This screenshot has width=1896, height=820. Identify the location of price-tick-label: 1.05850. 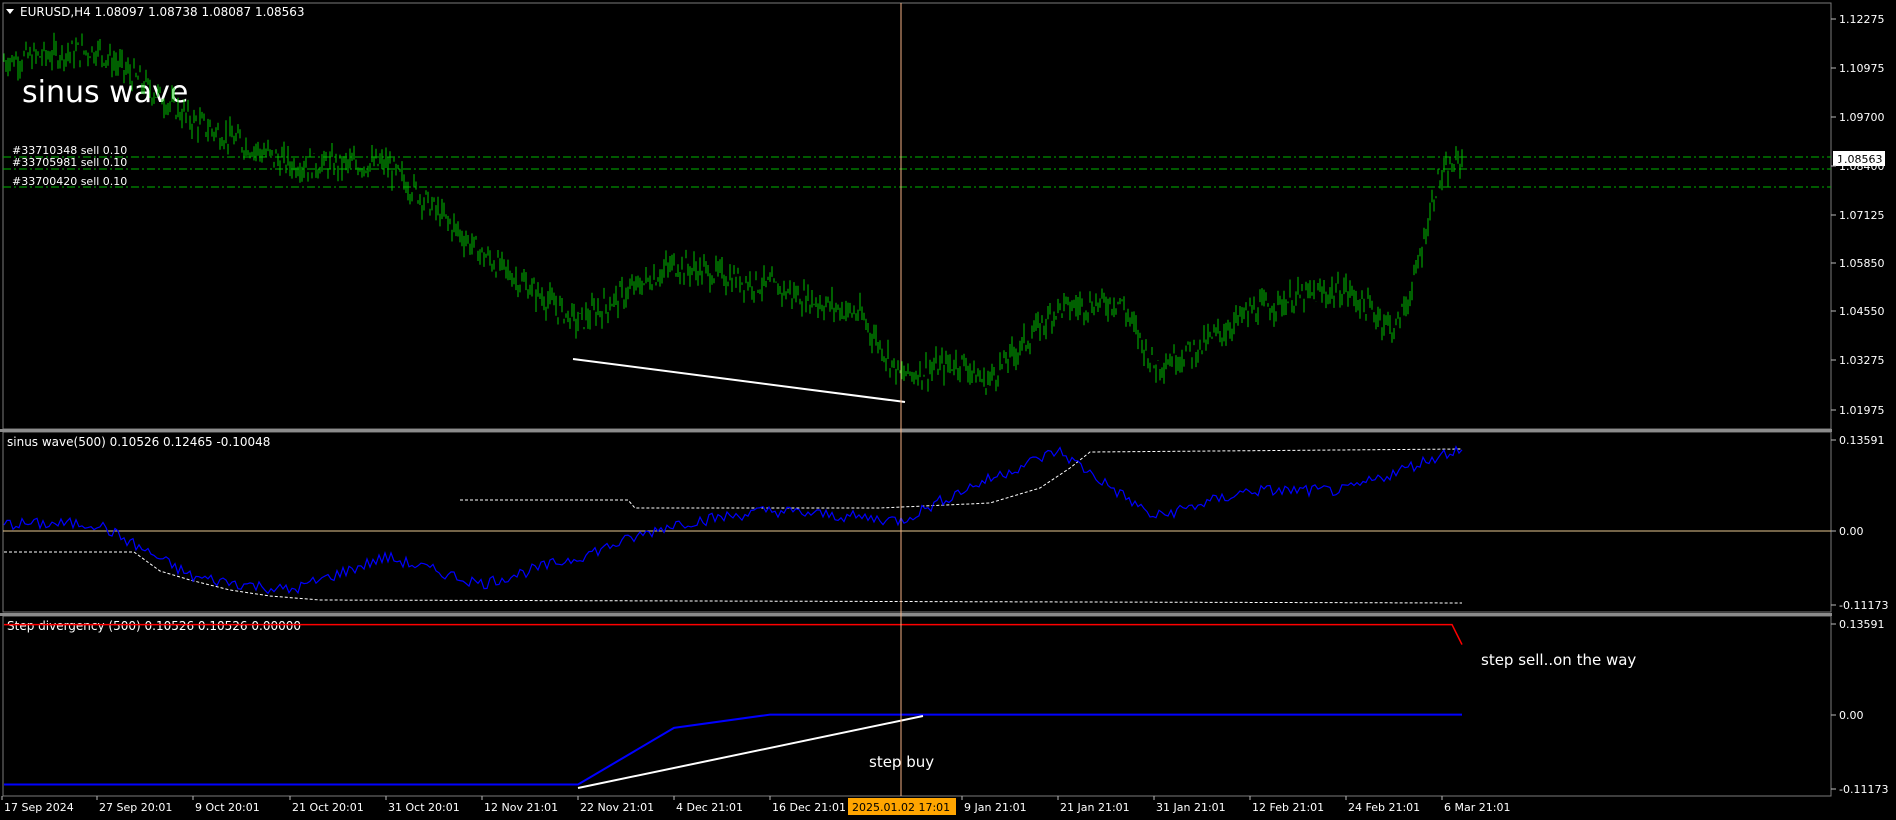
(1862, 263).